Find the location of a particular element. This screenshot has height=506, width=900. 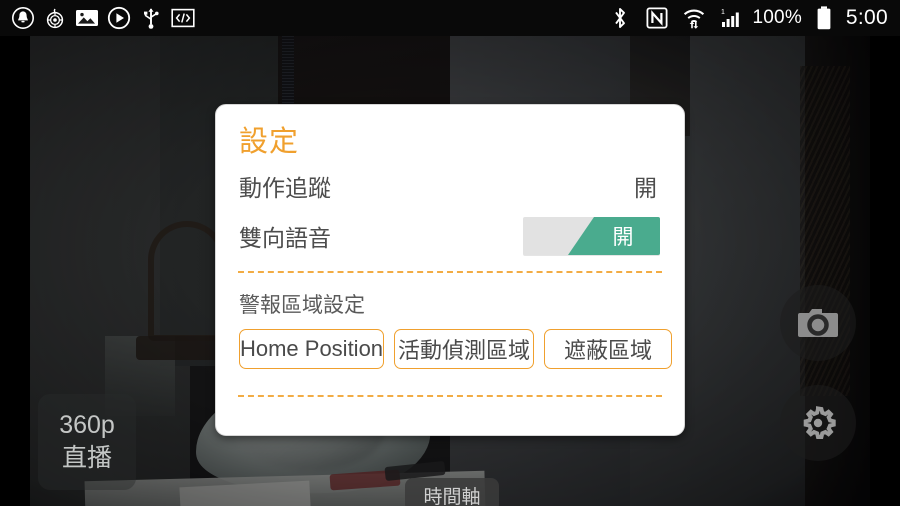

row-motion-tracking-label: 動作追蹤 is located at coordinates (285, 188).